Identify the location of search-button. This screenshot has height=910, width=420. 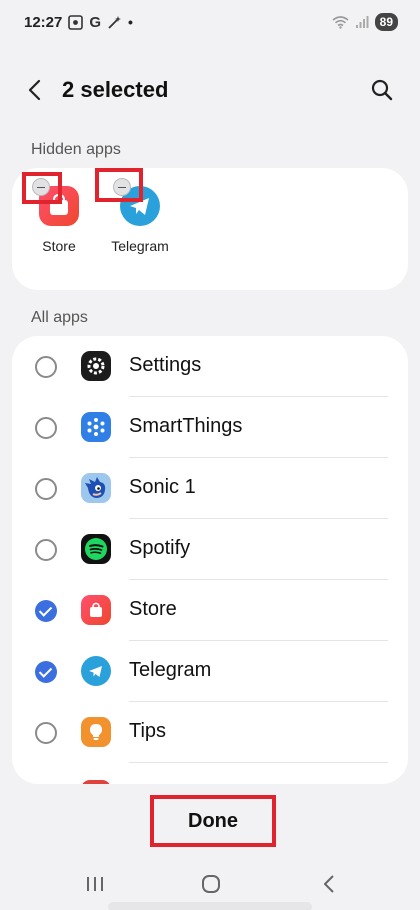
(382, 90).